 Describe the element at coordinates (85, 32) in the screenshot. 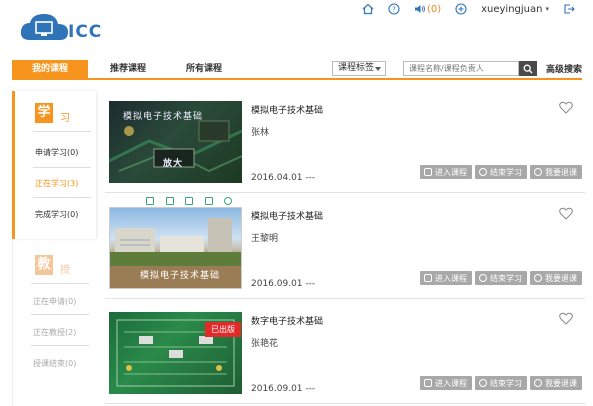

I see `logo-text: ICC` at that location.